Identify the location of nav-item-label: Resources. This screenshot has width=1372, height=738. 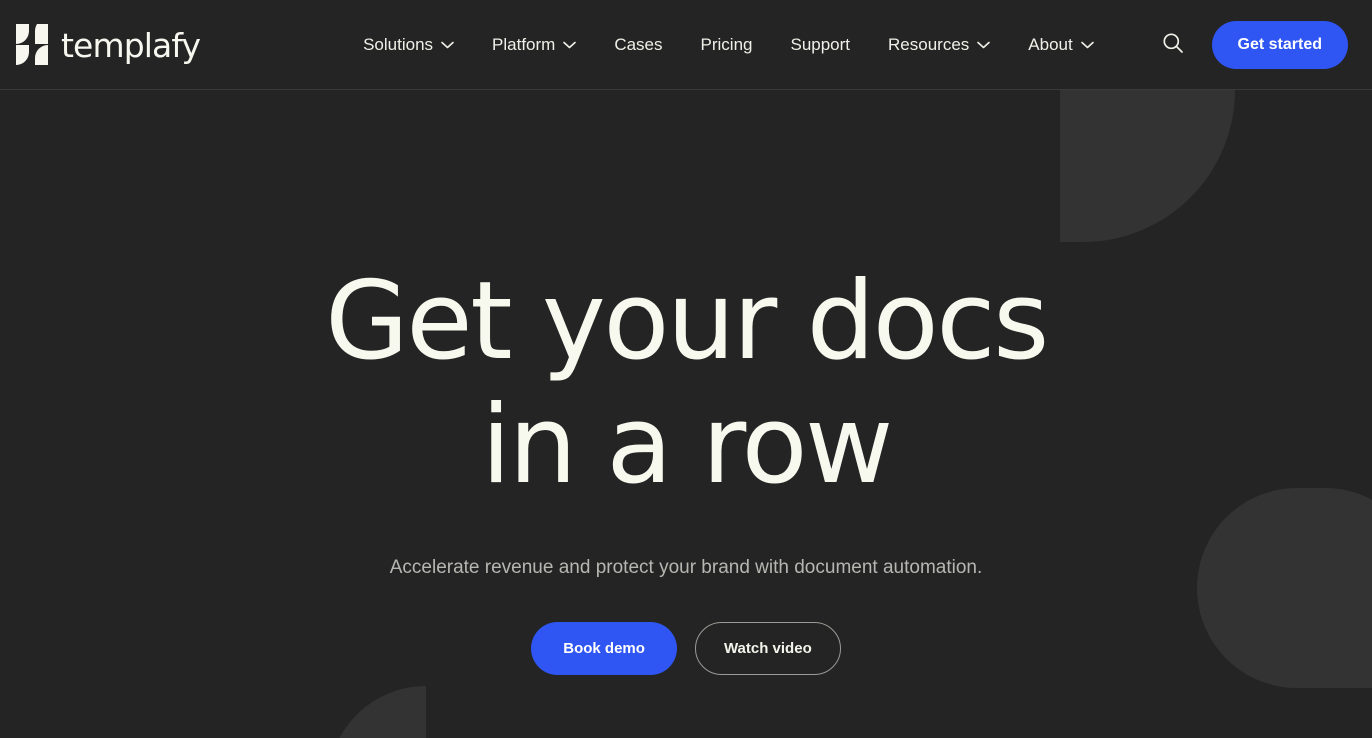
(929, 44).